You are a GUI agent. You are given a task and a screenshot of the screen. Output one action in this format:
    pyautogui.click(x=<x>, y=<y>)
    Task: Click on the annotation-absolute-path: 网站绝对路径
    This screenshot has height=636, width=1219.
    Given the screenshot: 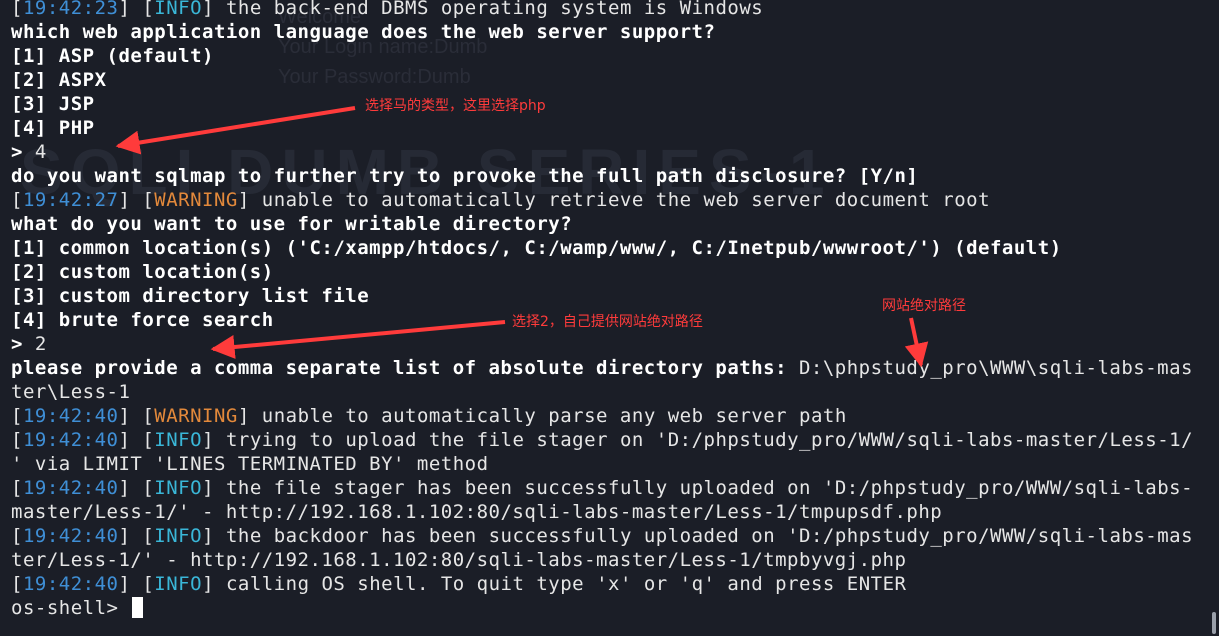 What is the action you would take?
    pyautogui.click(x=924, y=306)
    